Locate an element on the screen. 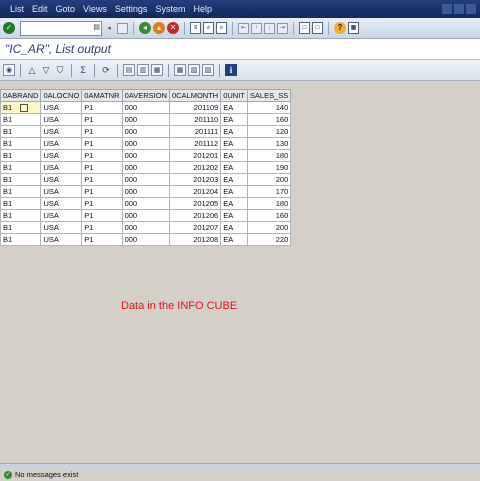 This screenshot has height=481, width=480. table-cell: 201112 is located at coordinates (195, 143).